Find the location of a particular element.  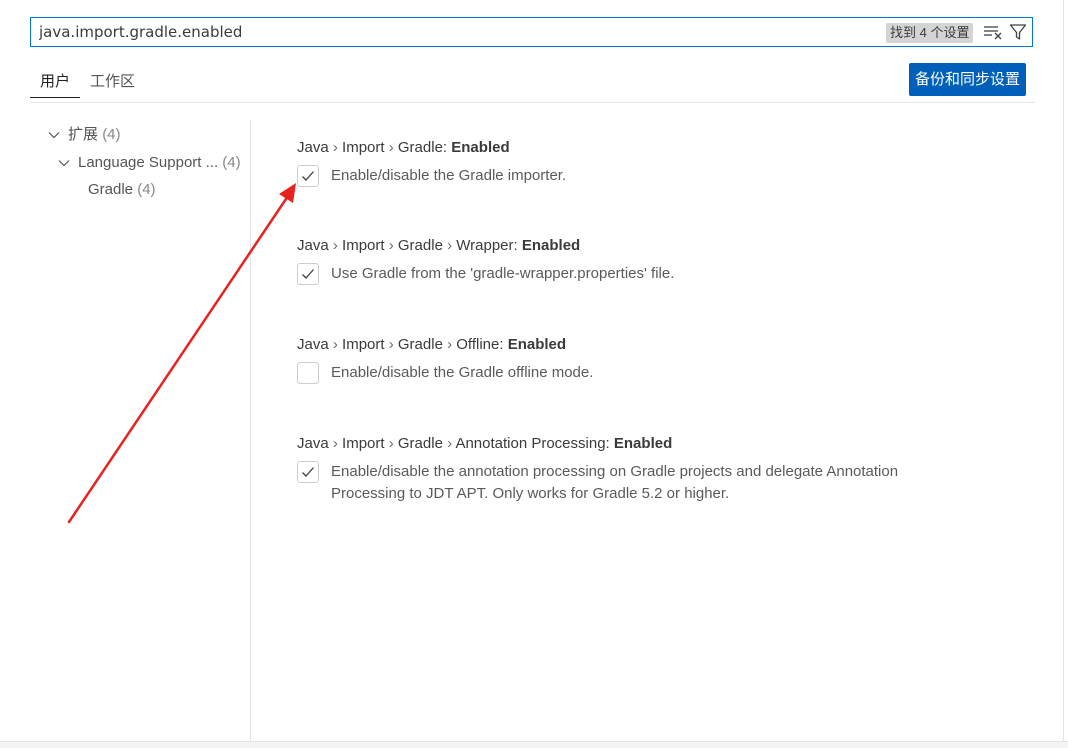

setting-title: Java › Import › Gradle: Enabled is located at coordinates (403, 147).